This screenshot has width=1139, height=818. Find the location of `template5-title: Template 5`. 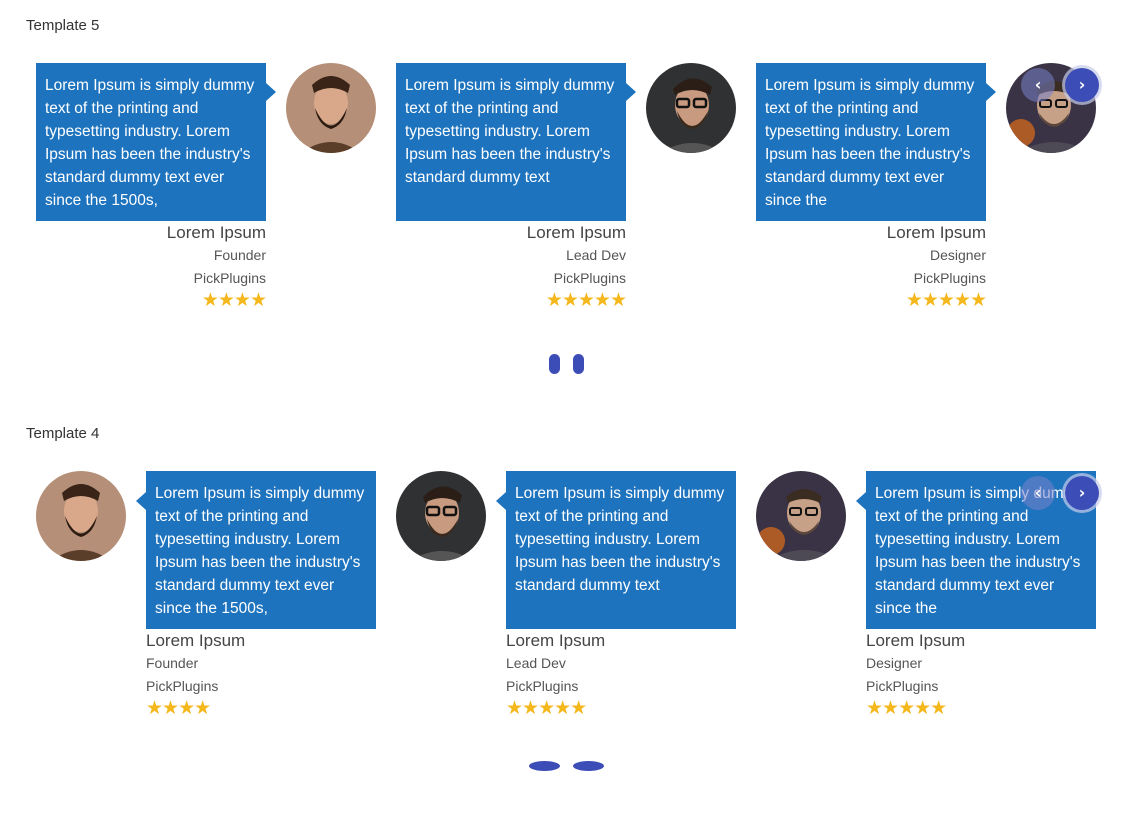

template5-title: Template 5 is located at coordinates (63, 25).